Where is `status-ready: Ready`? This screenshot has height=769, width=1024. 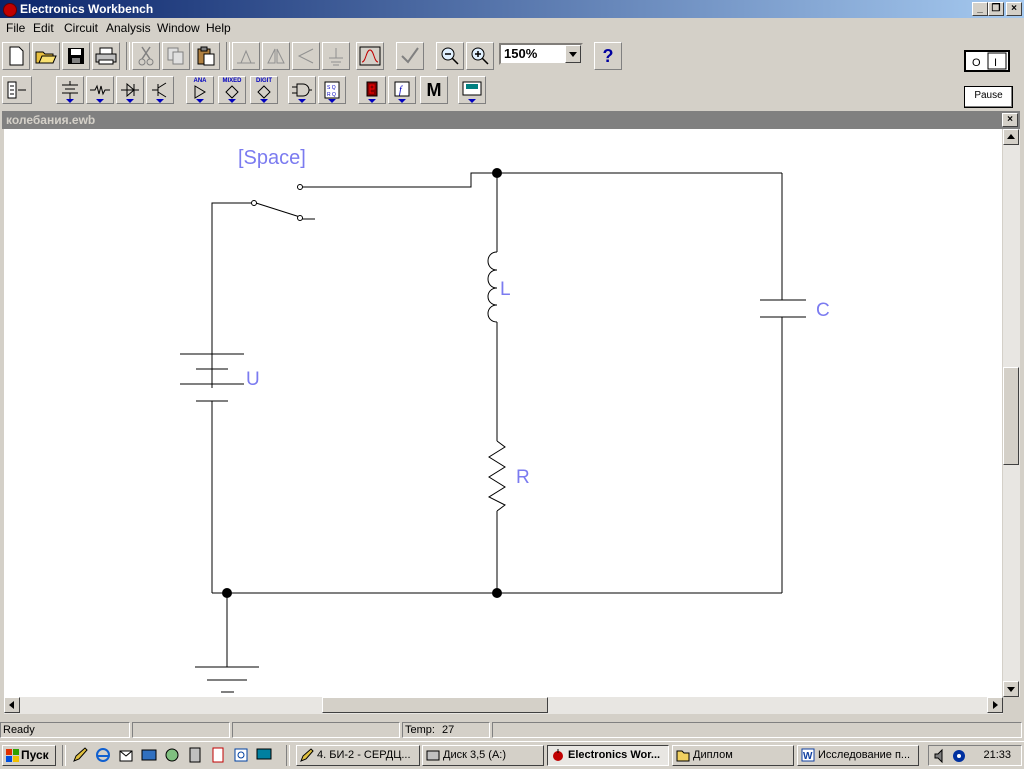 status-ready: Ready is located at coordinates (65, 730).